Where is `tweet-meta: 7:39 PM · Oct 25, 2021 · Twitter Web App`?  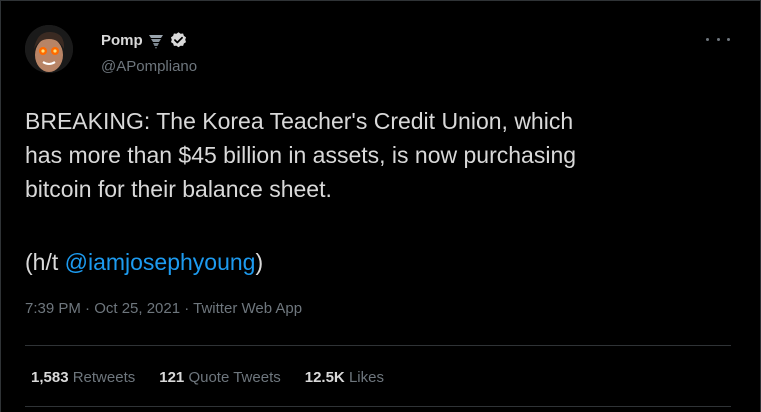
tweet-meta: 7:39 PM · Oct 25, 2021 · Twitter Web App is located at coordinates (163, 308).